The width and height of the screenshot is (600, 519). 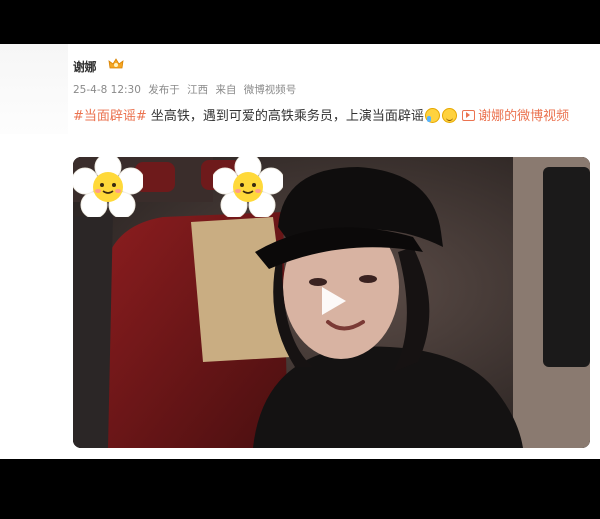 What do you see at coordinates (524, 116) in the screenshot?
I see `video-source-link-label: 谢娜的微博视频` at bounding box center [524, 116].